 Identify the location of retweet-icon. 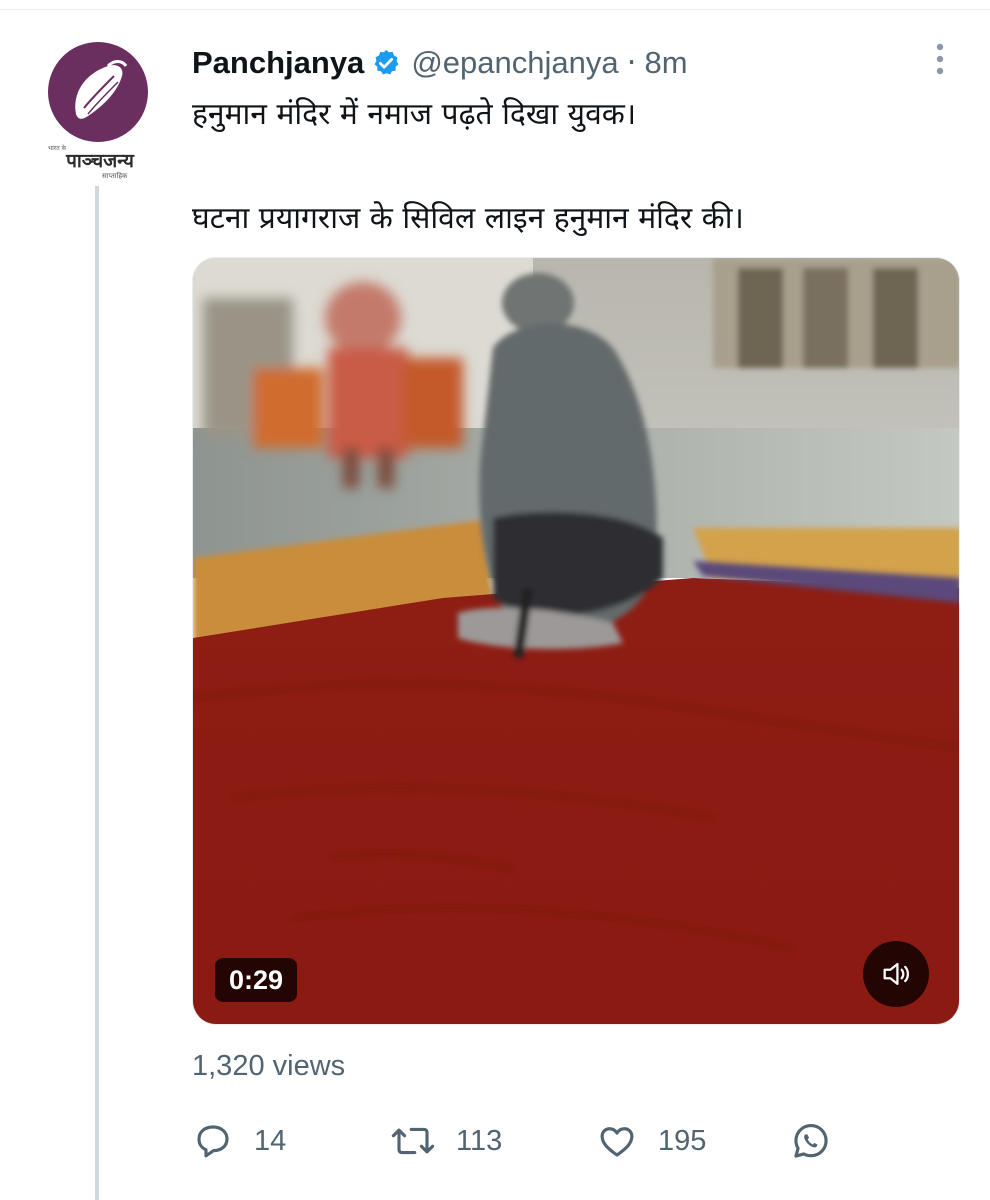
(413, 1141).